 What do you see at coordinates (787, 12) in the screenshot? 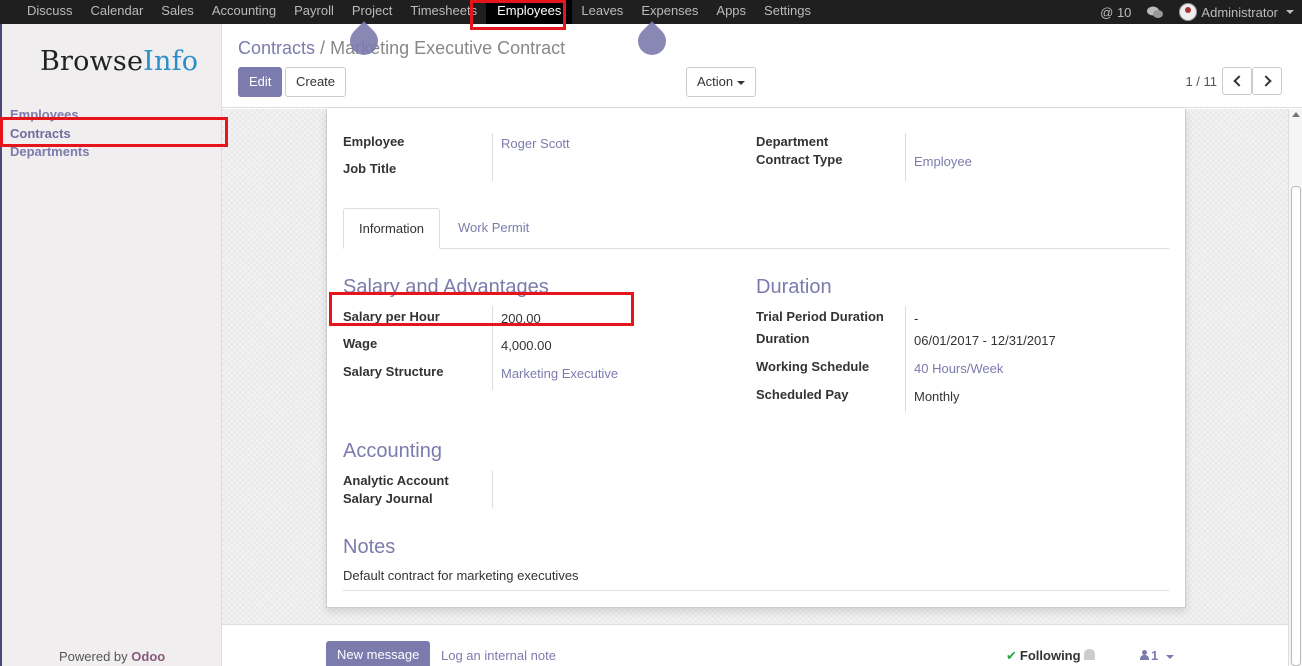
I see `menu-settings: Settings` at bounding box center [787, 12].